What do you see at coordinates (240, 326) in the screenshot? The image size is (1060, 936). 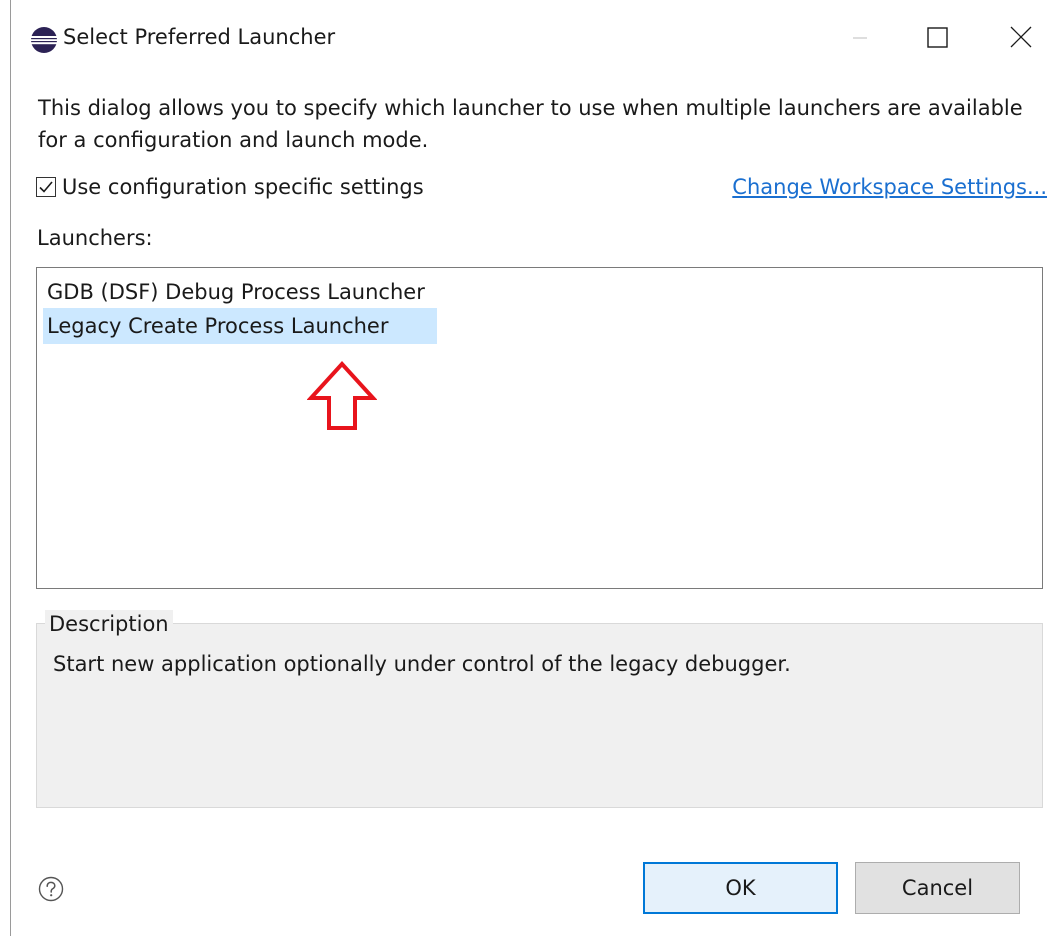 I see `launcher-item-legacy-create-process: Legacy Create Process Launcher` at bounding box center [240, 326].